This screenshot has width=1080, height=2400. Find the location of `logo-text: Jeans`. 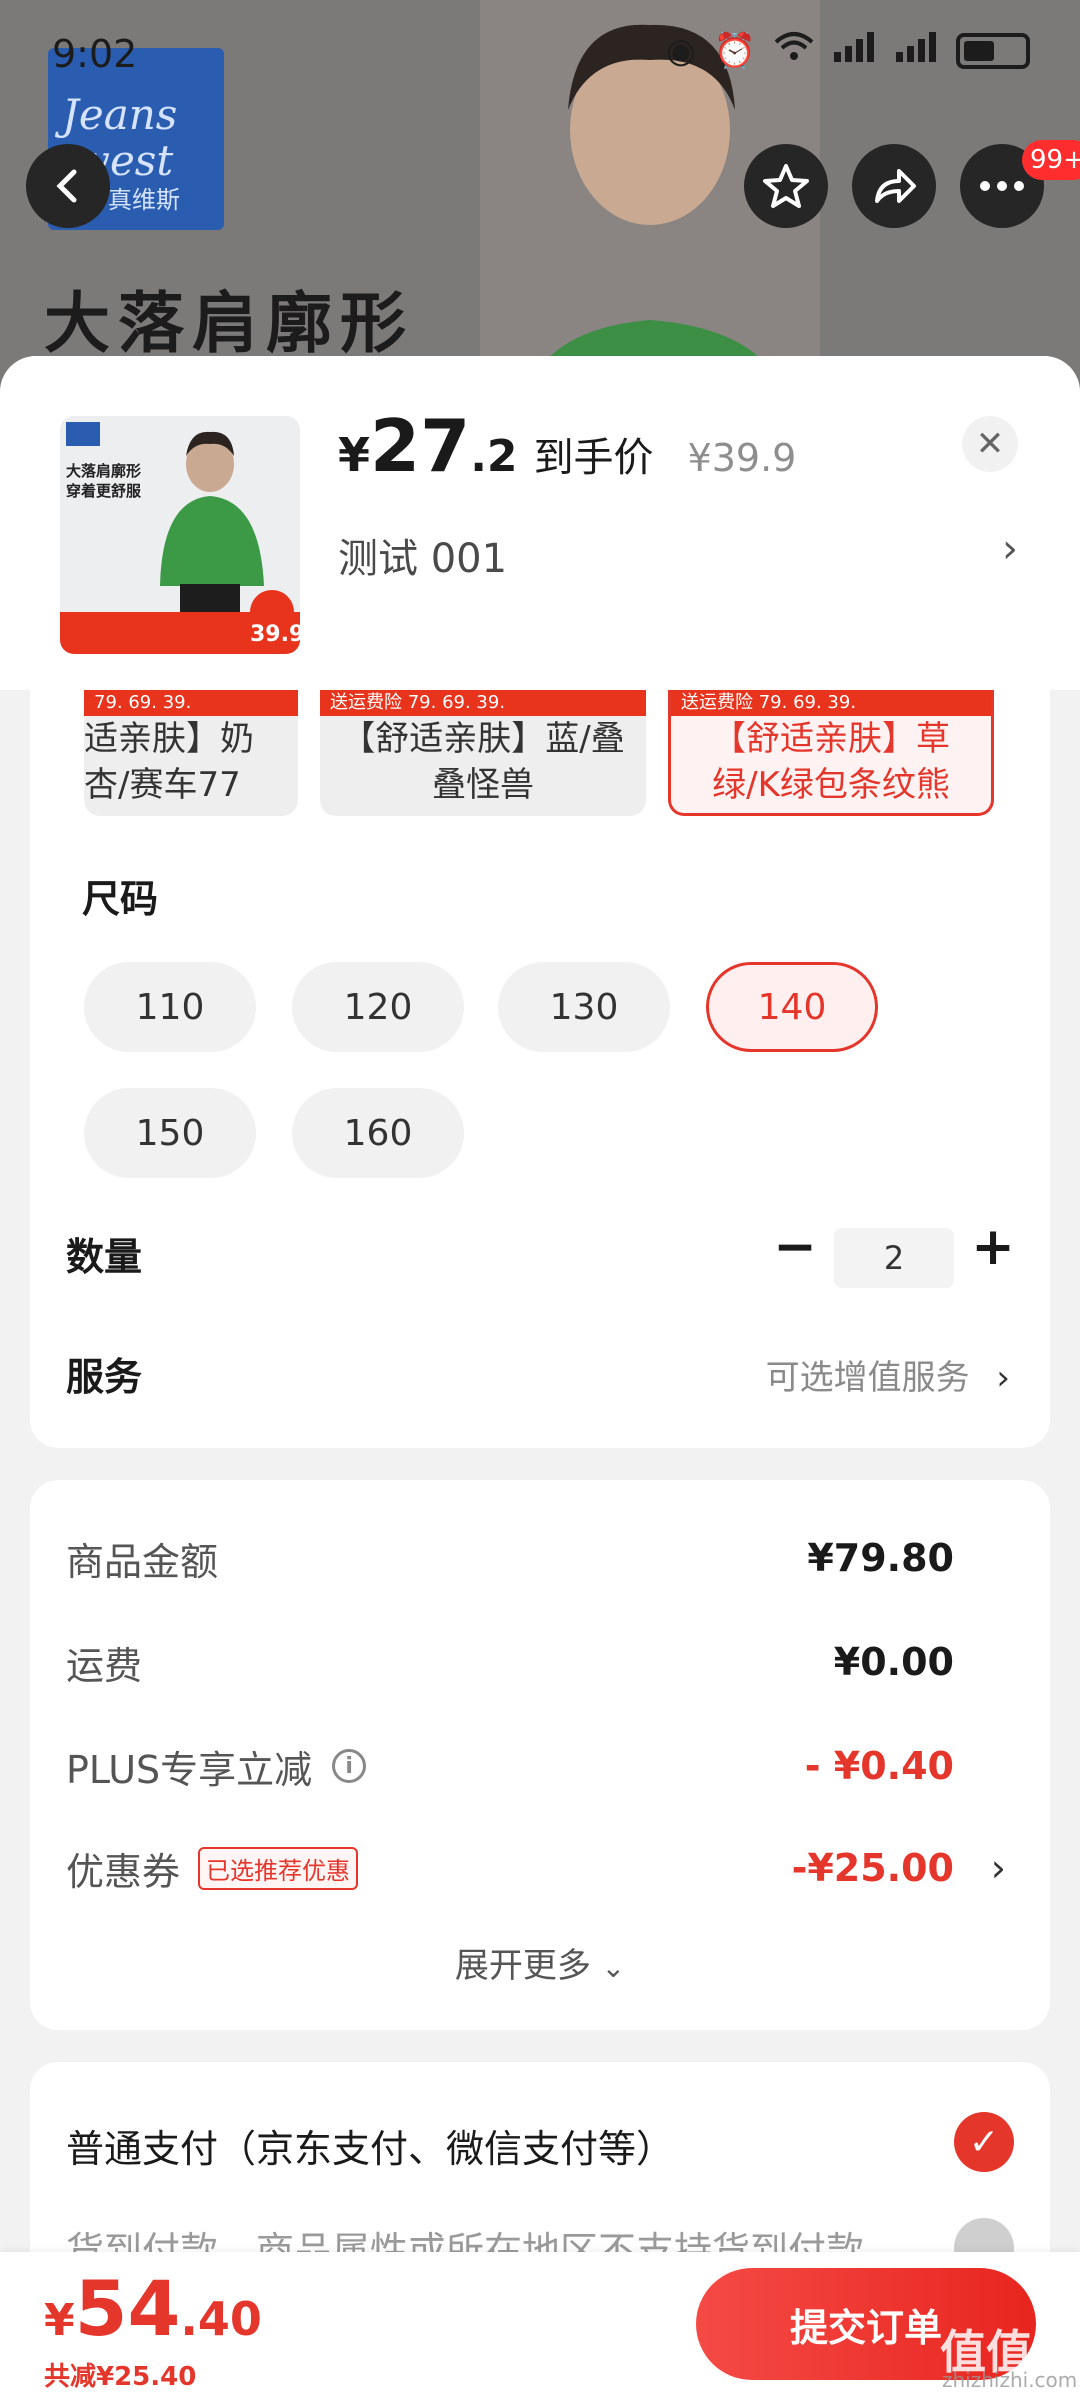

logo-text: Jeans is located at coordinates (120, 114).